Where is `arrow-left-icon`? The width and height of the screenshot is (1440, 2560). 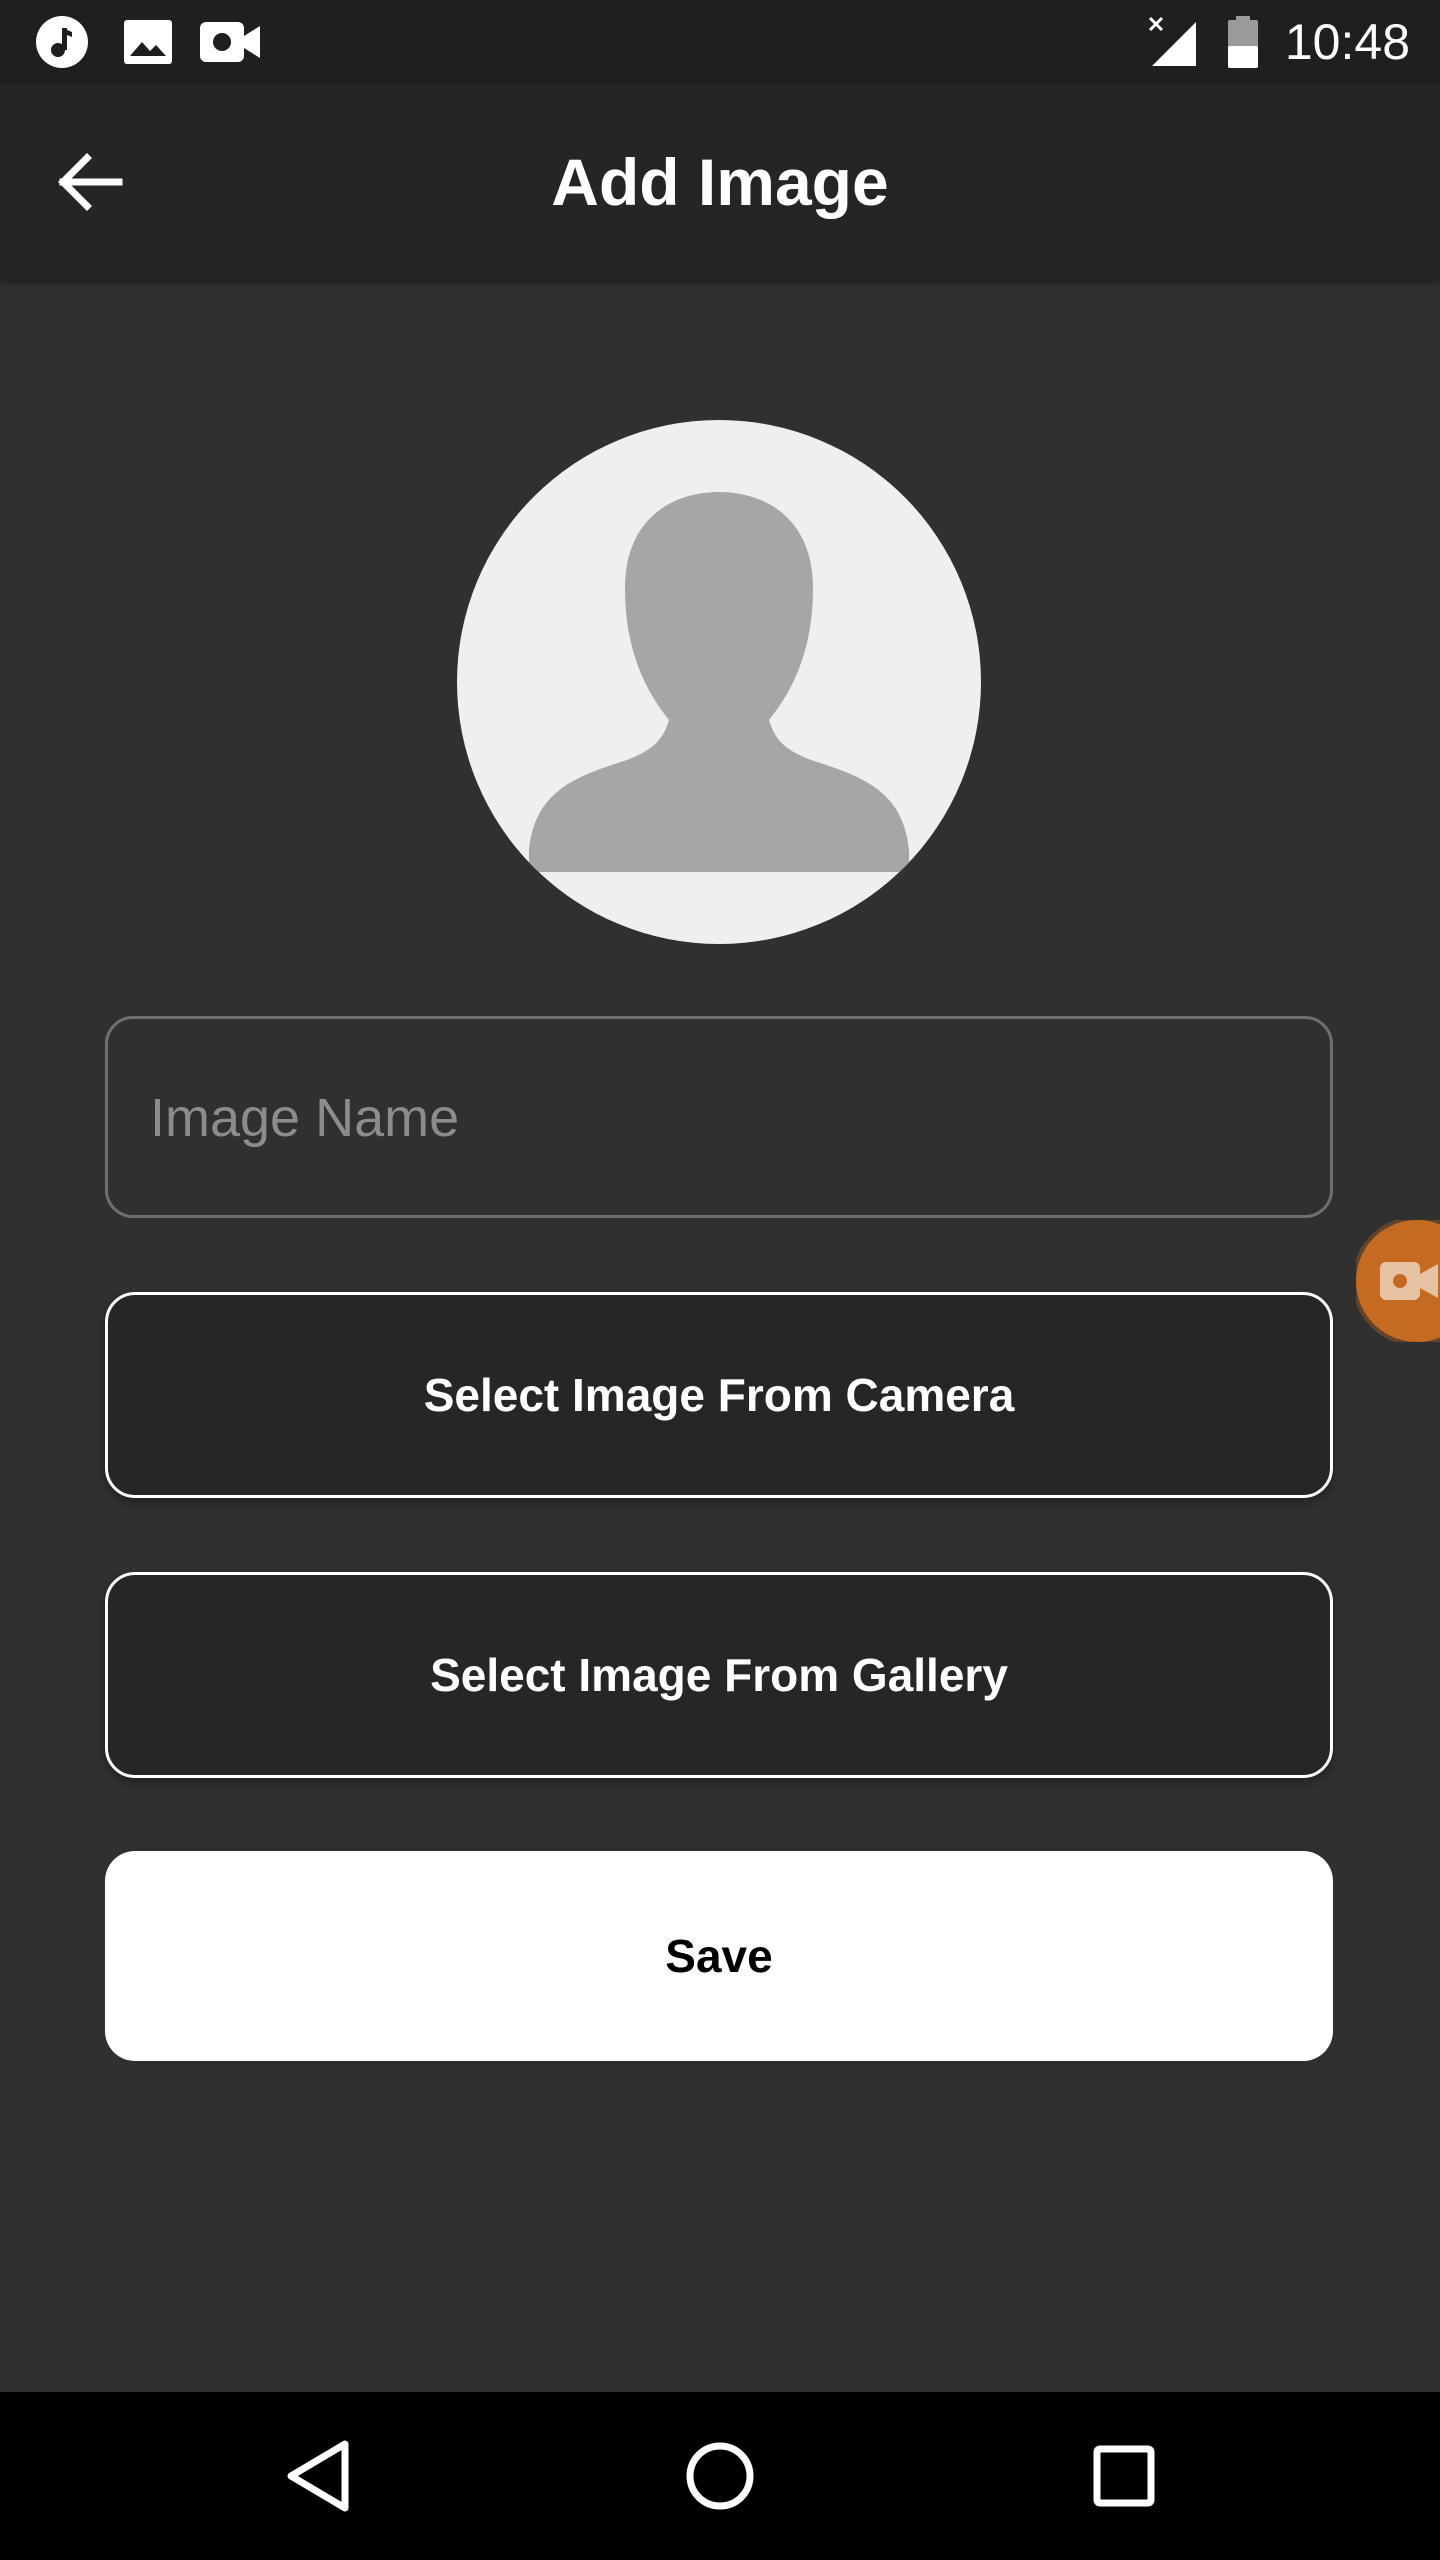 arrow-left-icon is located at coordinates (90, 182).